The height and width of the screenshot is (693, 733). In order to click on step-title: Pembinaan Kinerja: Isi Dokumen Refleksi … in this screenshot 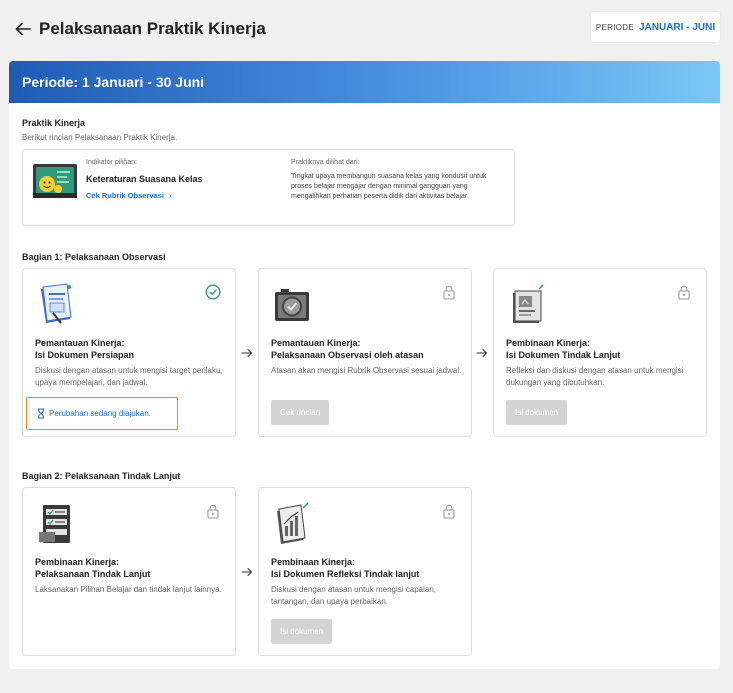, I will do `click(368, 568)`.